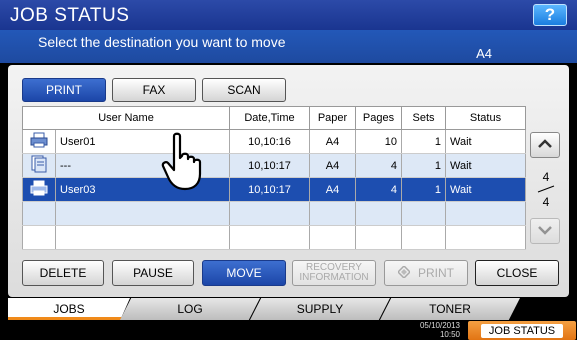 The height and width of the screenshot is (340, 577). What do you see at coordinates (404, 272) in the screenshot?
I see `diamond-icon` at bounding box center [404, 272].